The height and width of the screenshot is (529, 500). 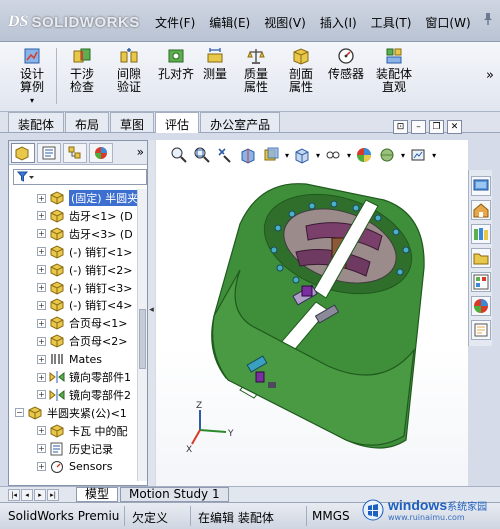 I want to click on section-properties-button: 剖面属性, so click(x=301, y=70).